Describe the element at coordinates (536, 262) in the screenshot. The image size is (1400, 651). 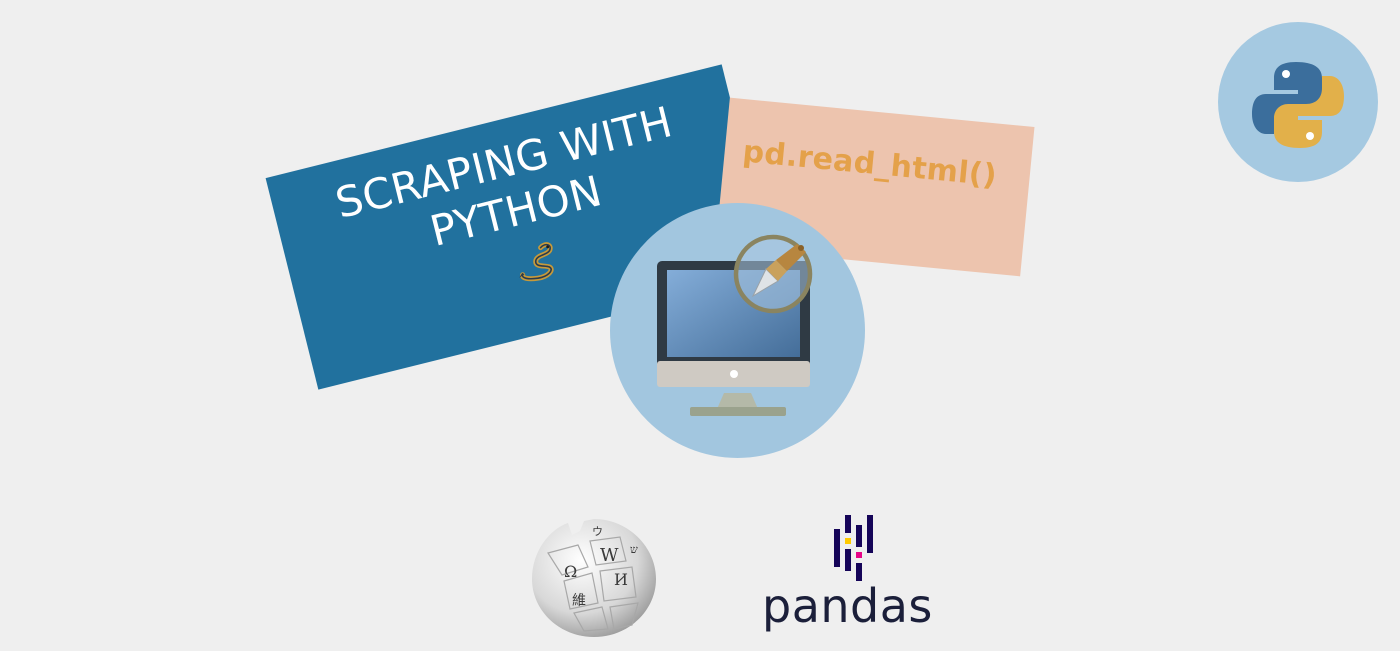
I see `snake-icon` at that location.